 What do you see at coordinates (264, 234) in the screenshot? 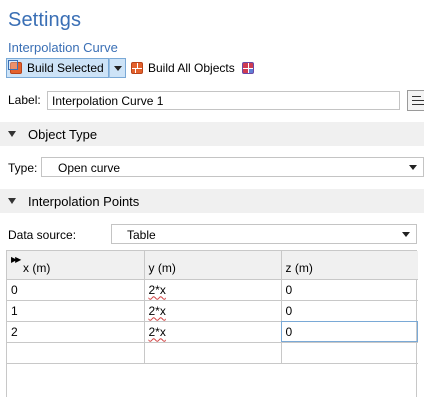
I see `data-source-select: Table` at bounding box center [264, 234].